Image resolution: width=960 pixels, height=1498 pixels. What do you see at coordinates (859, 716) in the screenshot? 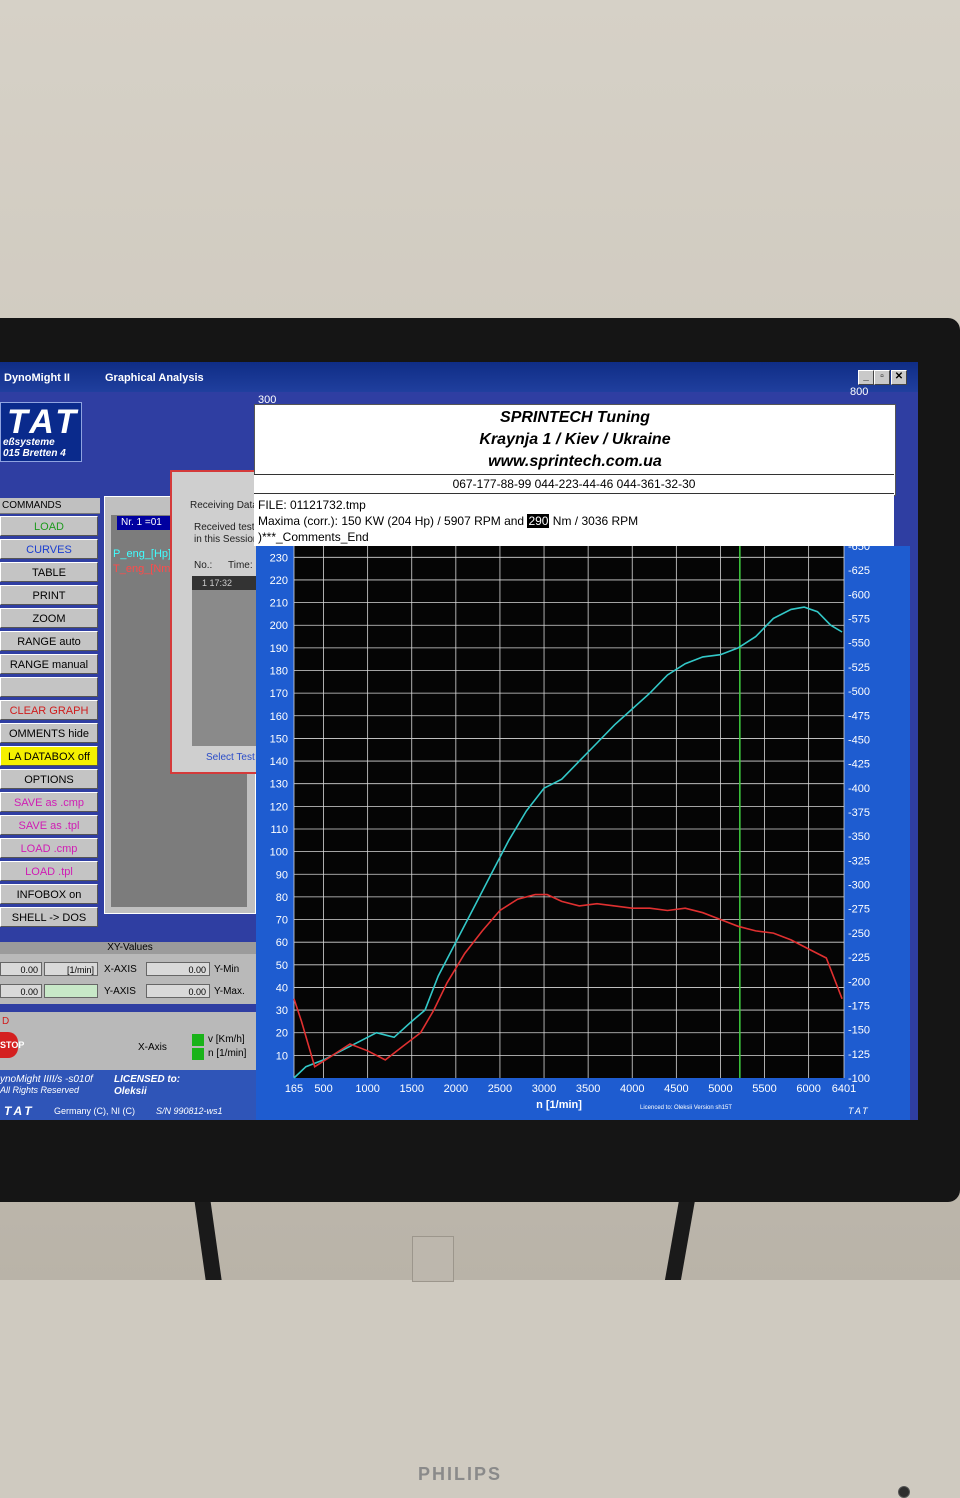
I see `y-right-tick-label: -475` at bounding box center [859, 716].